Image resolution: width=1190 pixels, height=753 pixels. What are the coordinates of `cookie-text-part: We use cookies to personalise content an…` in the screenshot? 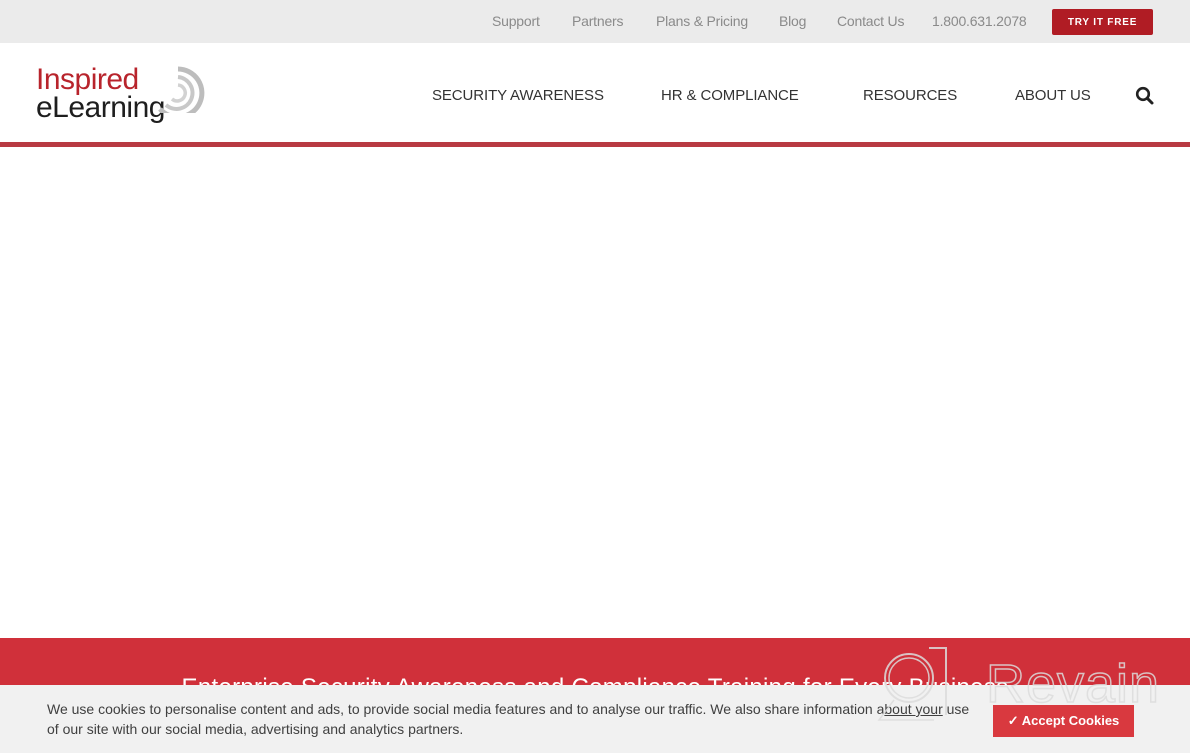 It's located at (466, 709).